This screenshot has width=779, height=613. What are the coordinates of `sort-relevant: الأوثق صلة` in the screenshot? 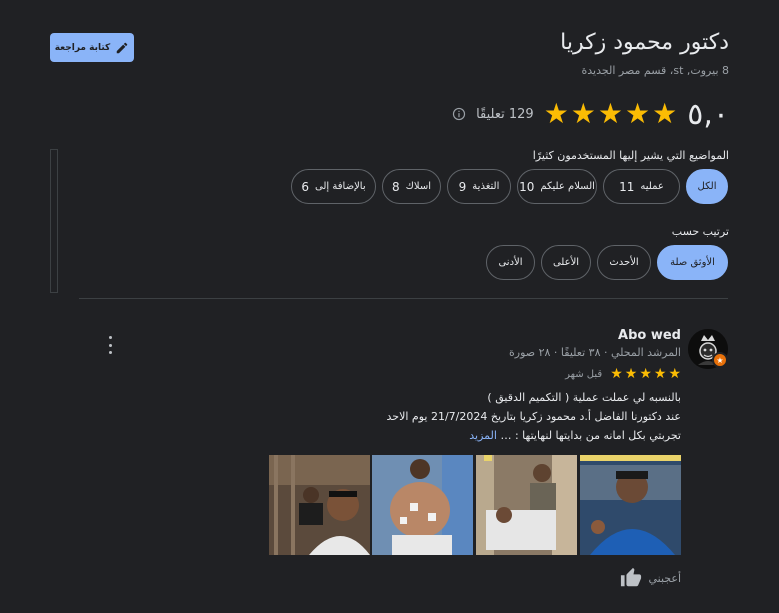 It's located at (692, 262).